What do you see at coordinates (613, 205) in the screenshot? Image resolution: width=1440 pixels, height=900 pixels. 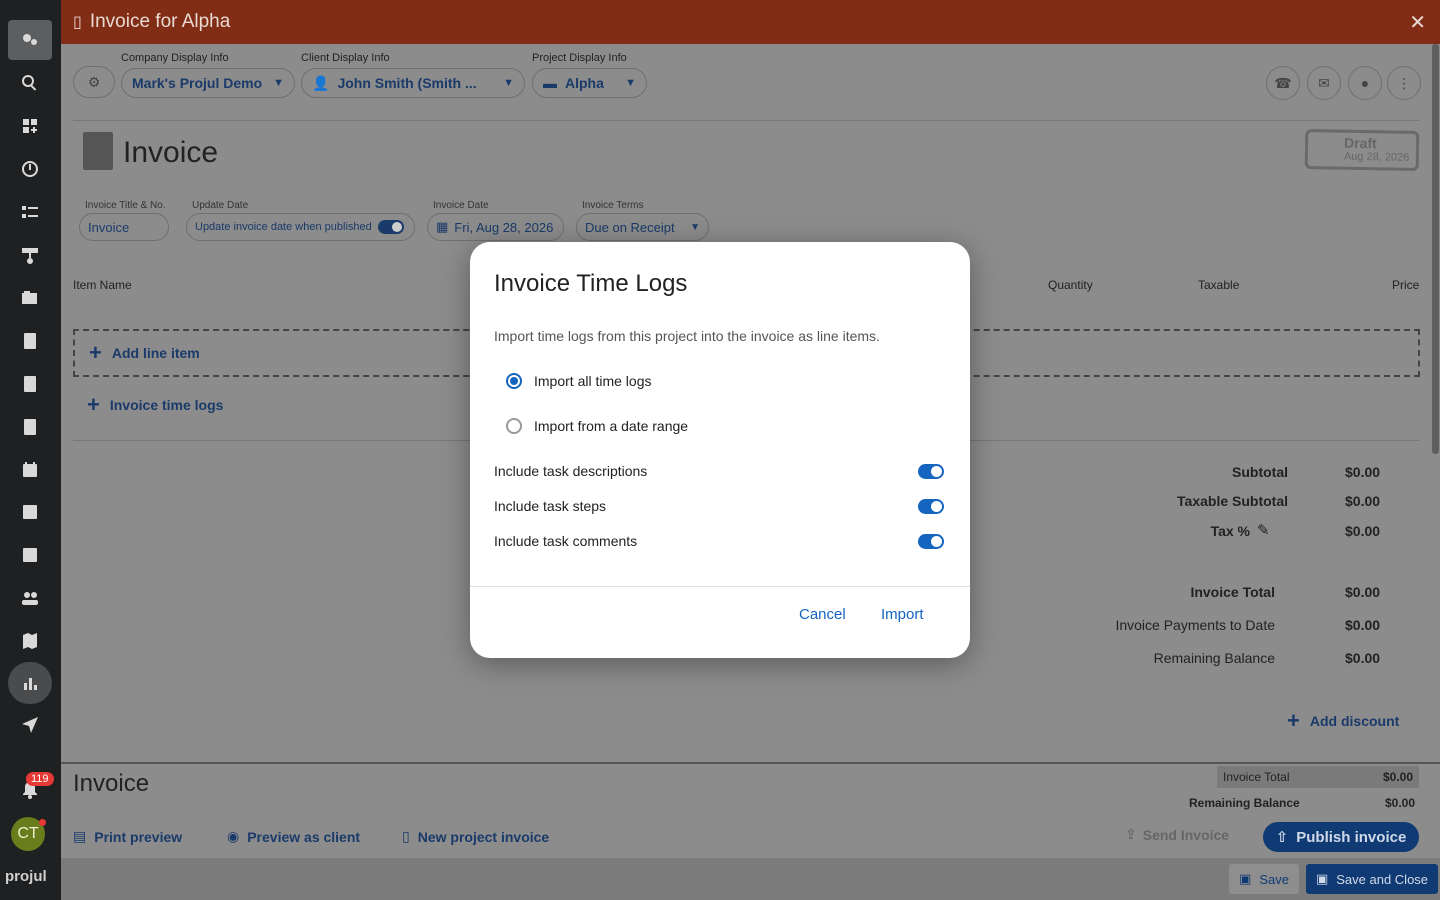 I see `terms-label: Invoice Terms` at bounding box center [613, 205].